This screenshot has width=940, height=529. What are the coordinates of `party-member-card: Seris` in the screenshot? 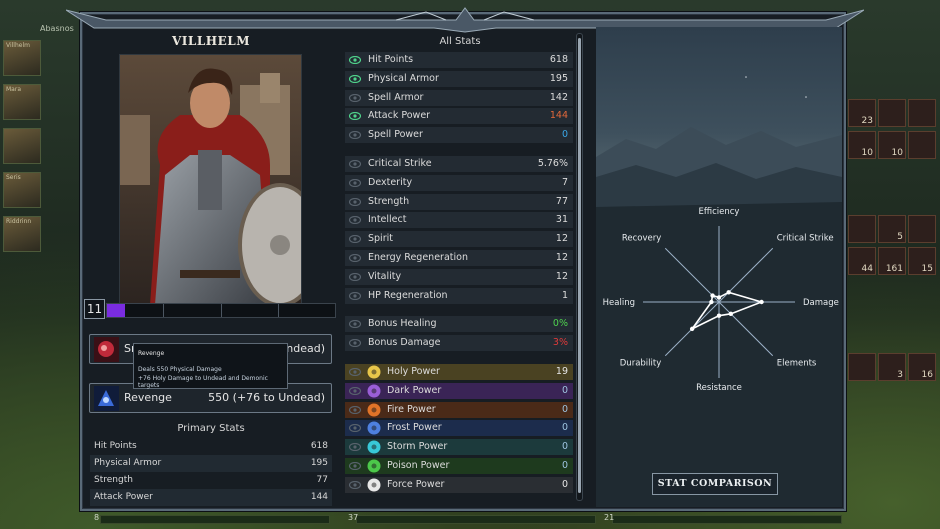 It's located at (22, 190).